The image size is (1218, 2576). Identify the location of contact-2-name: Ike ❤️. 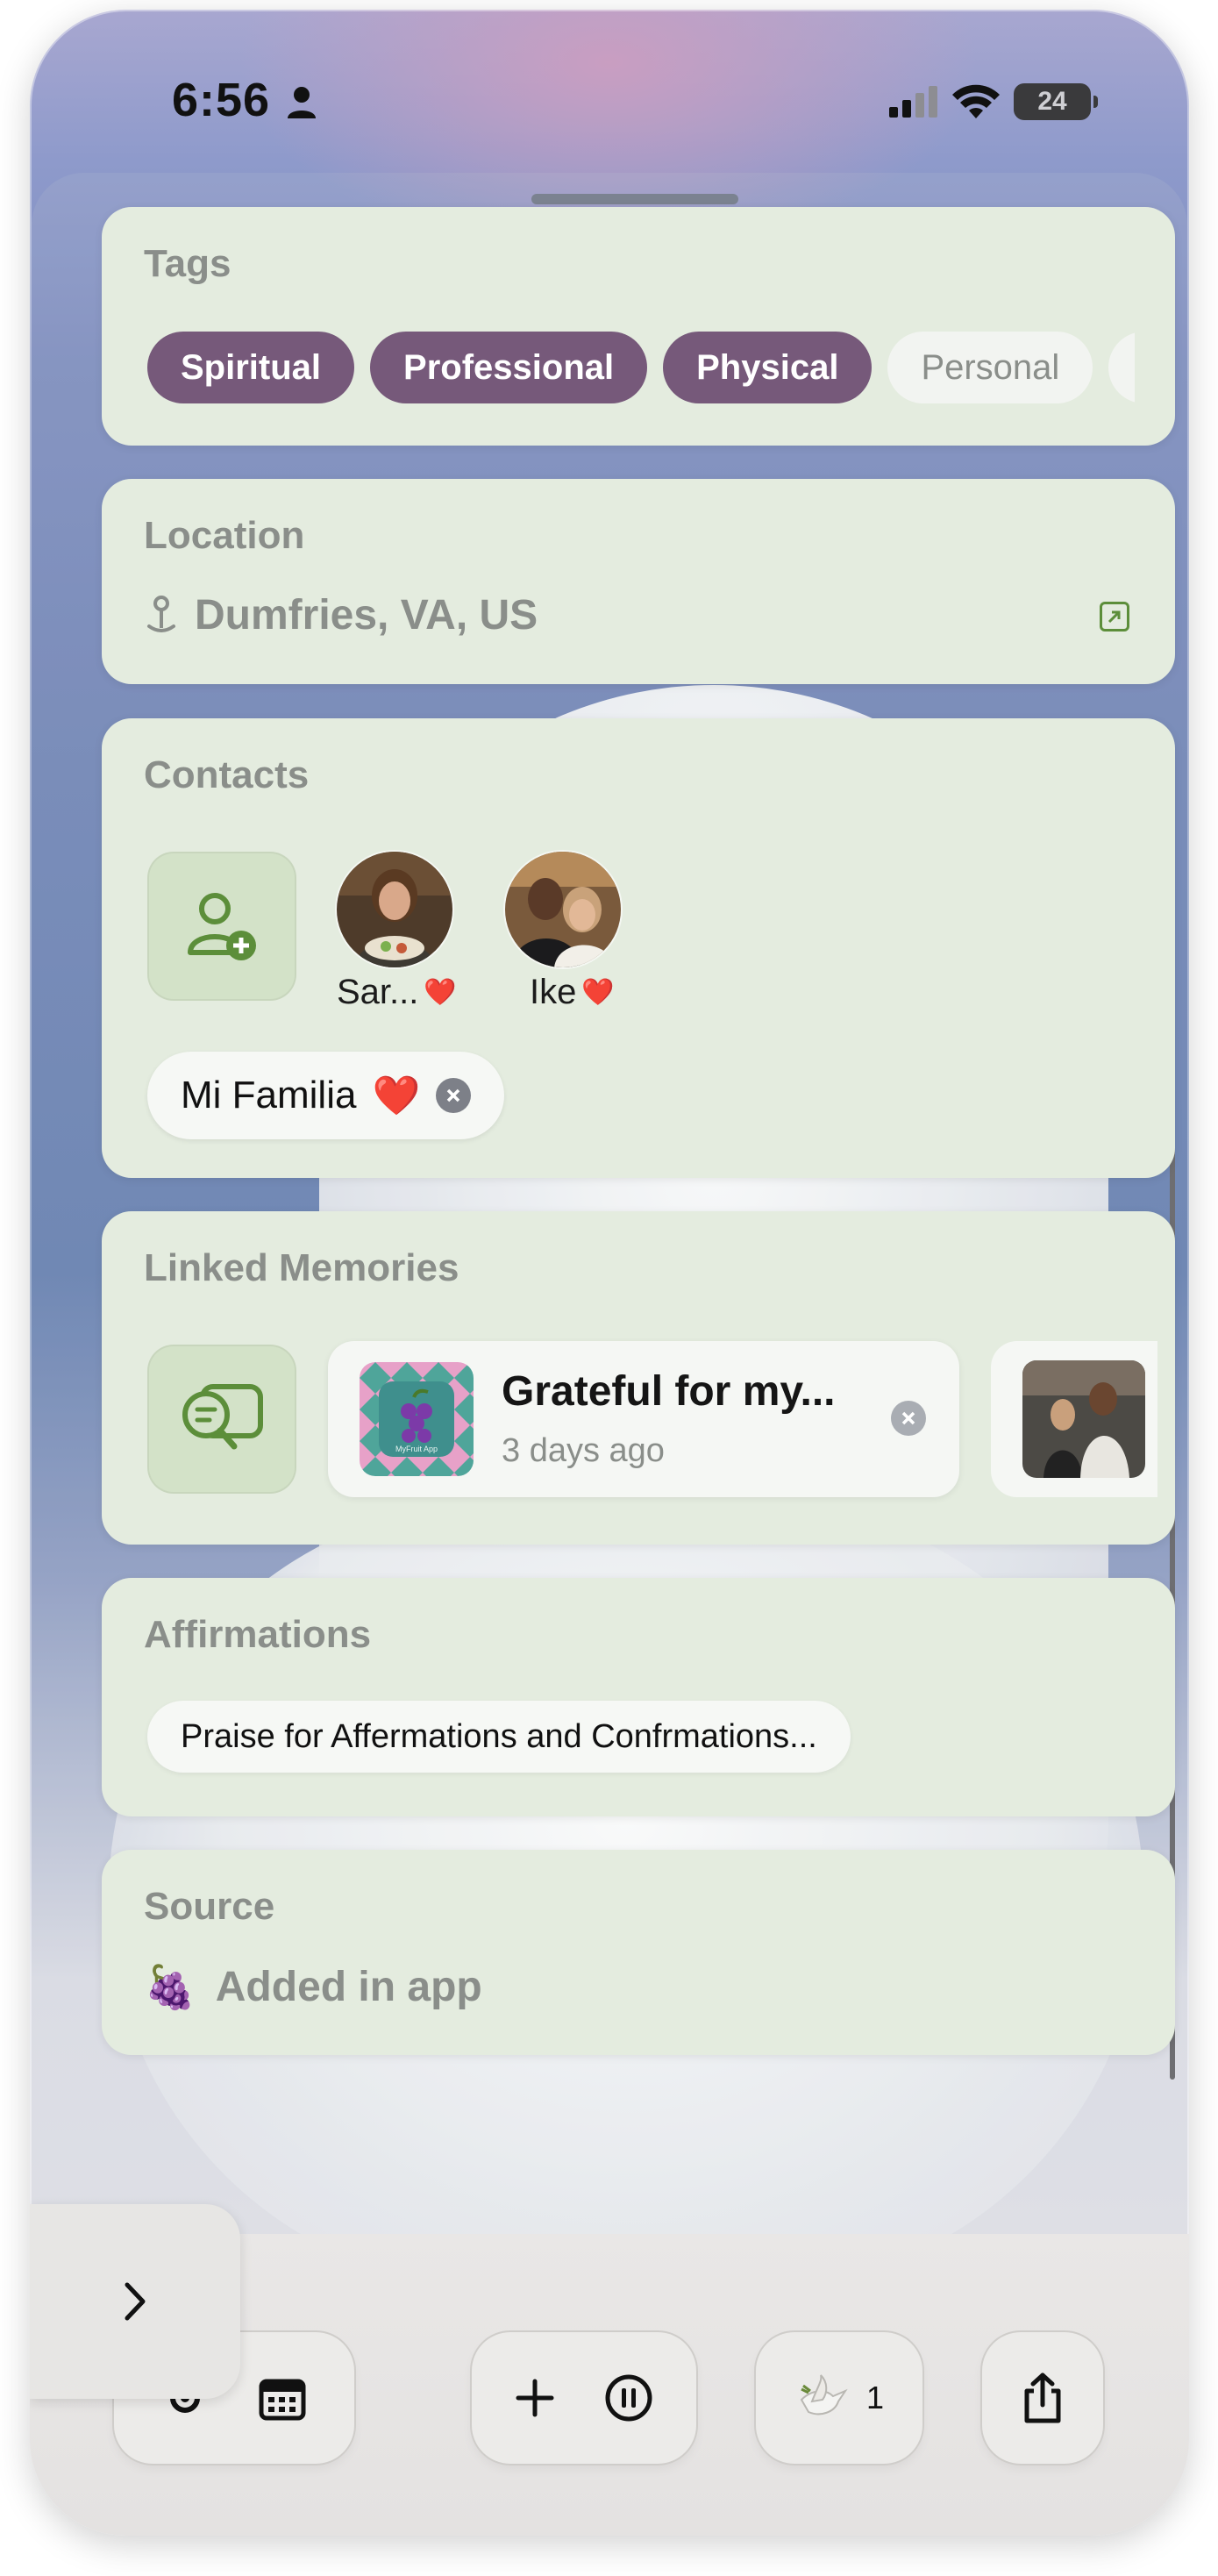
(573, 993).